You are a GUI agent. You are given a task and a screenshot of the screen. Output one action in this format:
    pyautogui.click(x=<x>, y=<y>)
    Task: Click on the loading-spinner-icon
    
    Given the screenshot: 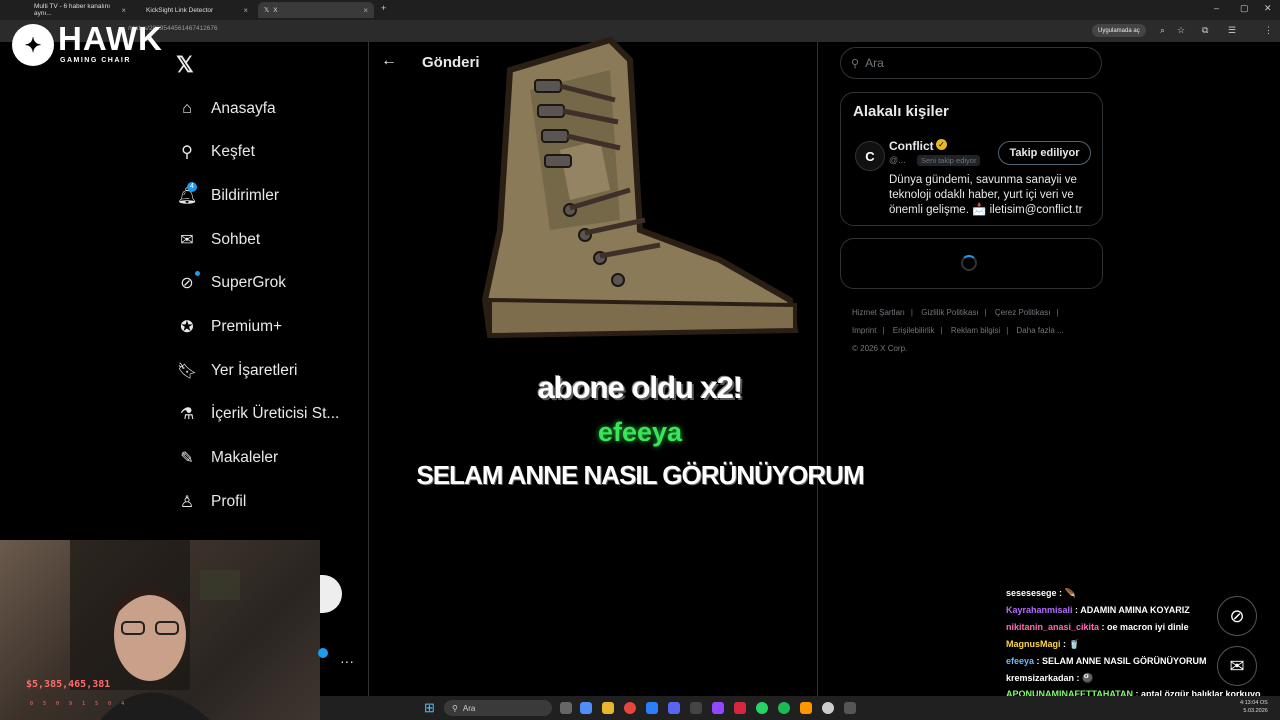 What is the action you would take?
    pyautogui.click(x=969, y=263)
    